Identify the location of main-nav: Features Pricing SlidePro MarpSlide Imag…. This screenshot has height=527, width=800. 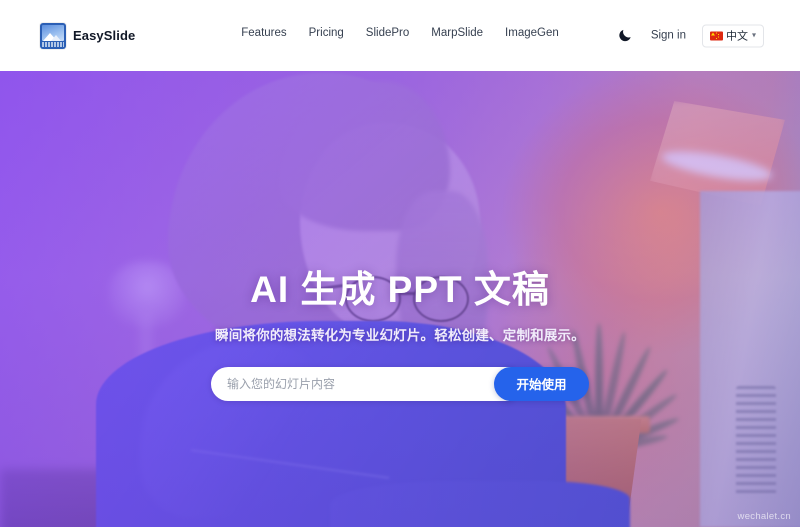
(400, 33).